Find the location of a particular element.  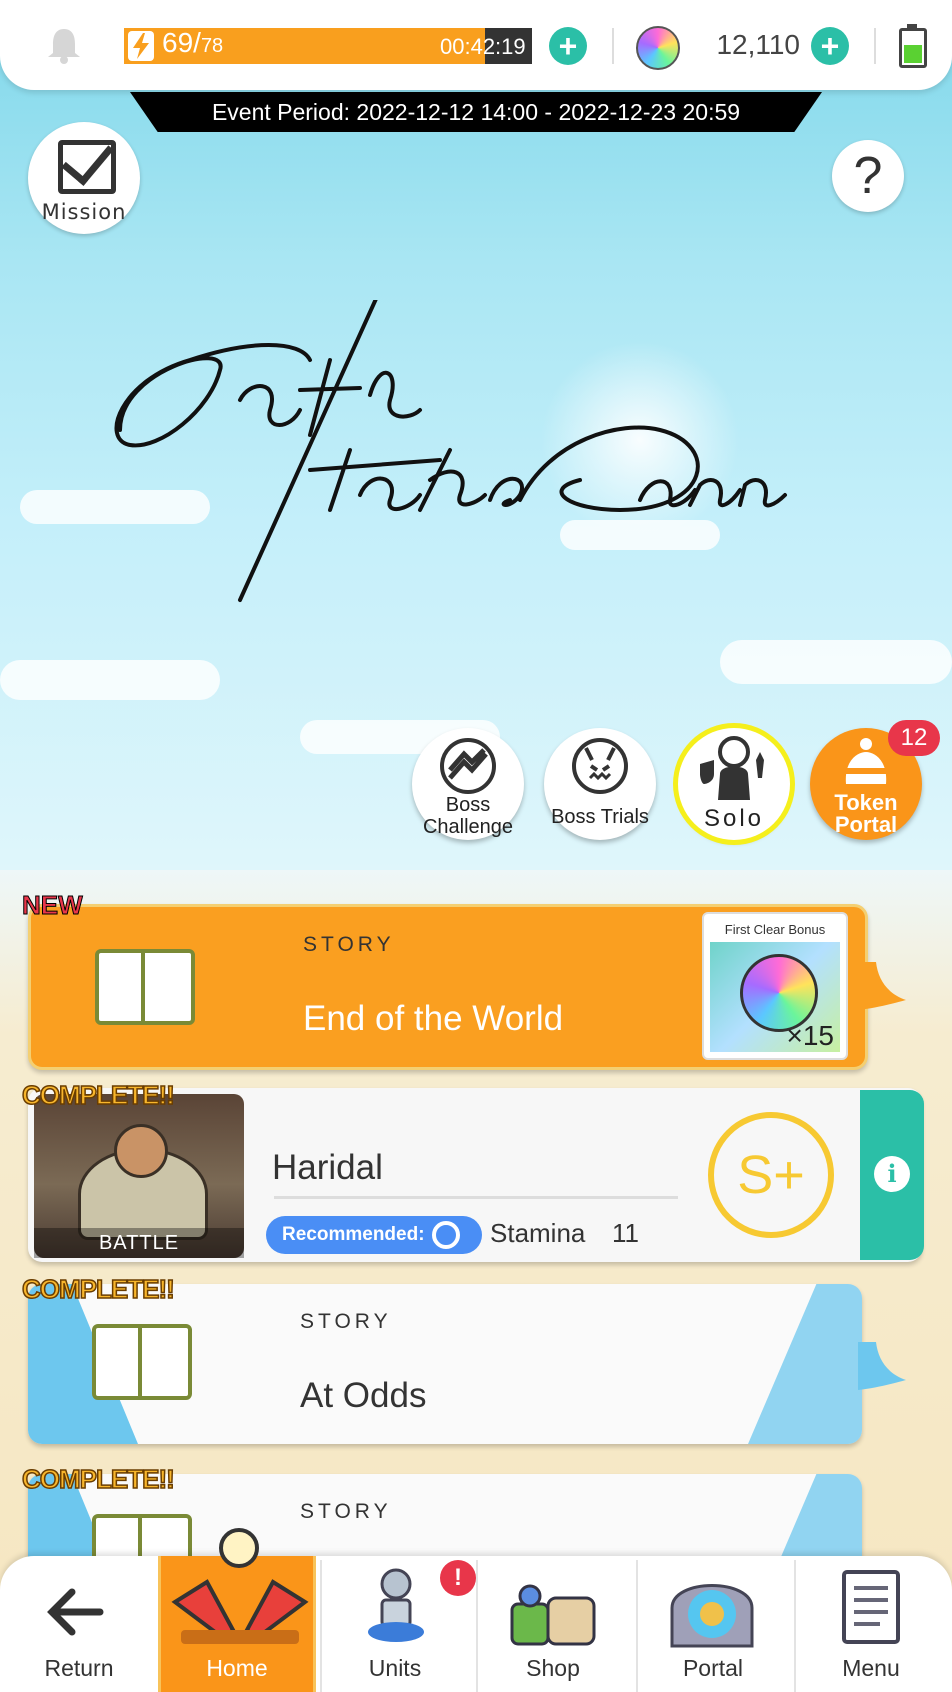

gem-count: 12,110 is located at coordinates (758, 44).